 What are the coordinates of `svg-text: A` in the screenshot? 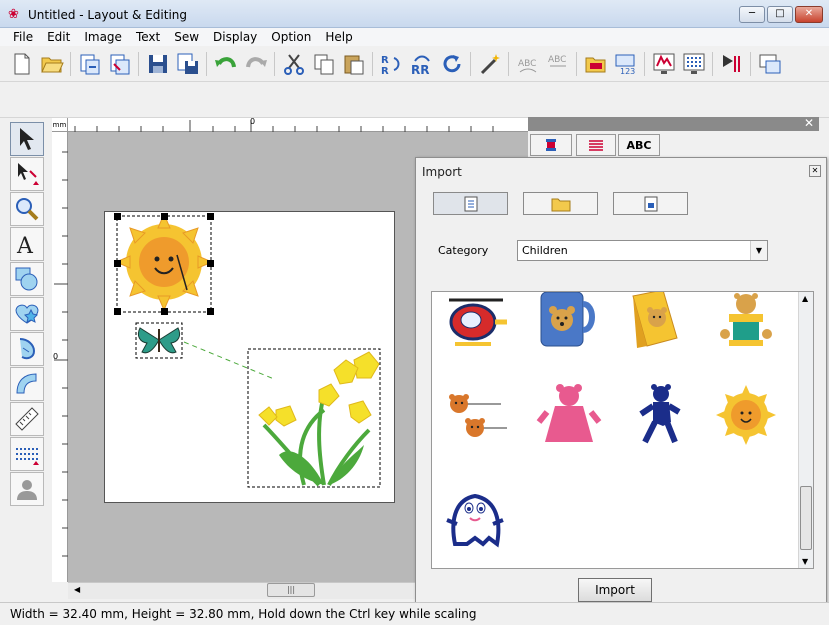 It's located at (25, 245).